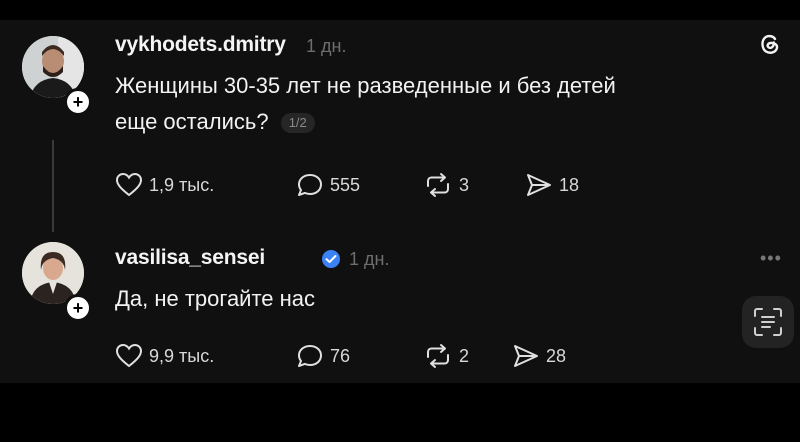  Describe the element at coordinates (464, 184) in the screenshot. I see `repost-count: 3` at that location.